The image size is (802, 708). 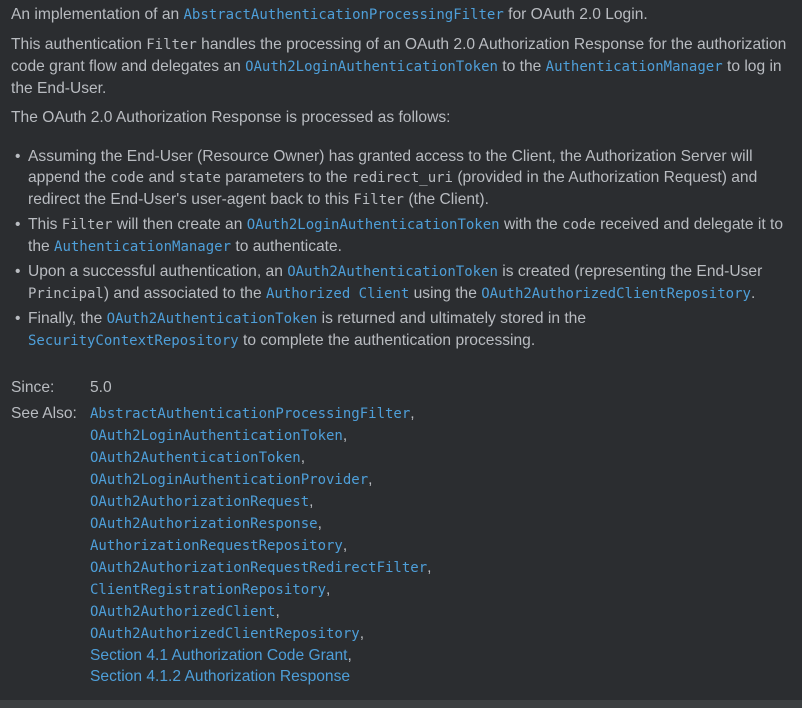 What do you see at coordinates (616, 294) in the screenshot?
I see `authorized-client-repository-link: OAuth2AuthorizedClientRepository` at bounding box center [616, 294].